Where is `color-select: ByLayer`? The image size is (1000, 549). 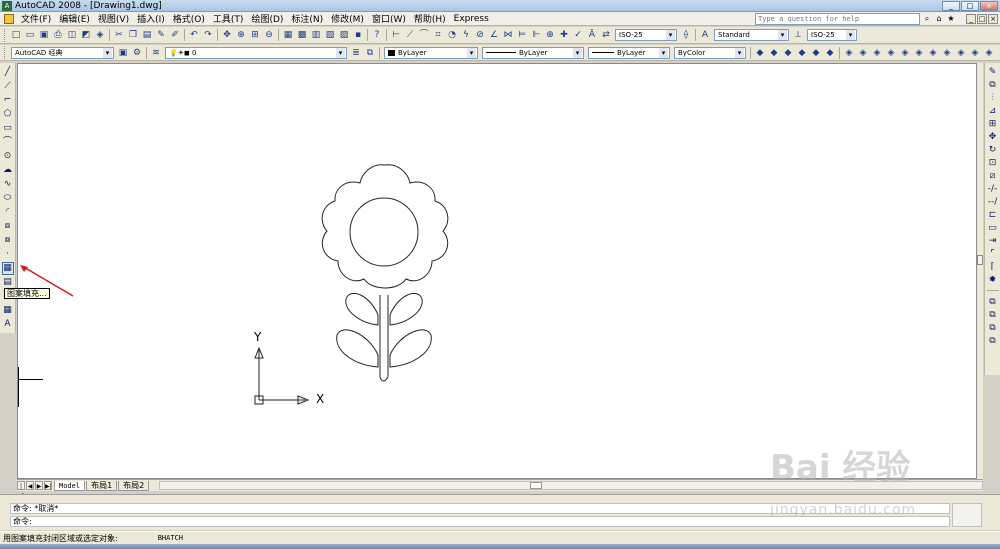
color-select: ByLayer is located at coordinates (431, 52).